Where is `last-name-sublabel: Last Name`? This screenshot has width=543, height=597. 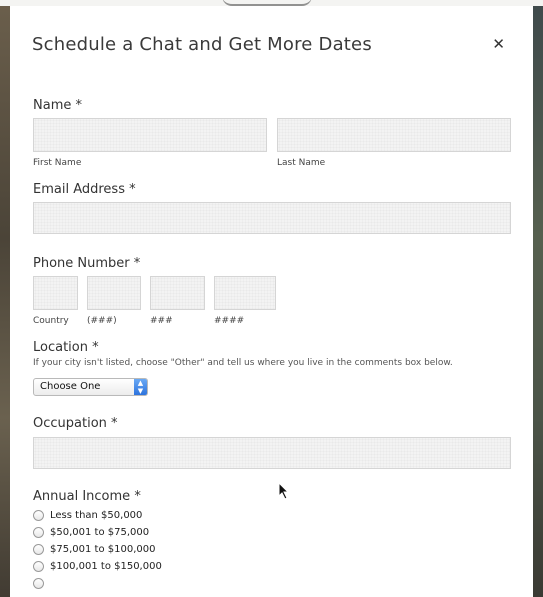 last-name-sublabel: Last Name is located at coordinates (301, 163).